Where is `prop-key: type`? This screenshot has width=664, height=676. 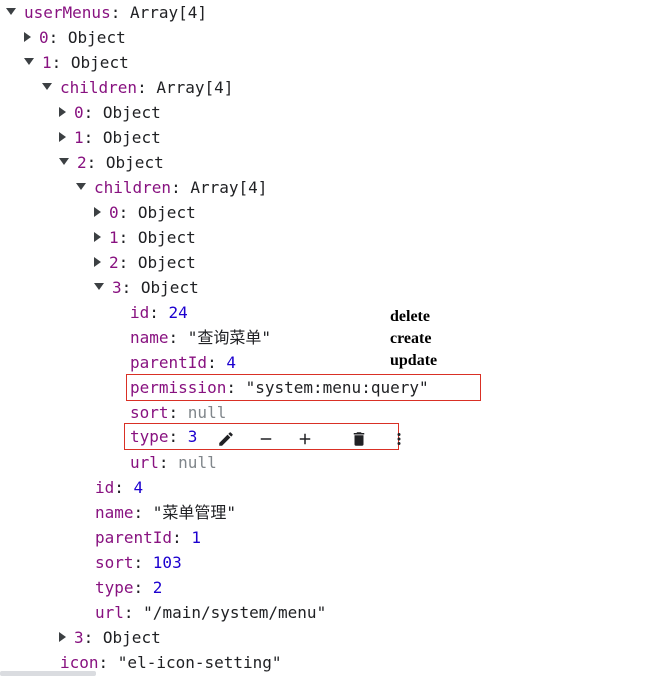 prop-key: type is located at coordinates (114, 587).